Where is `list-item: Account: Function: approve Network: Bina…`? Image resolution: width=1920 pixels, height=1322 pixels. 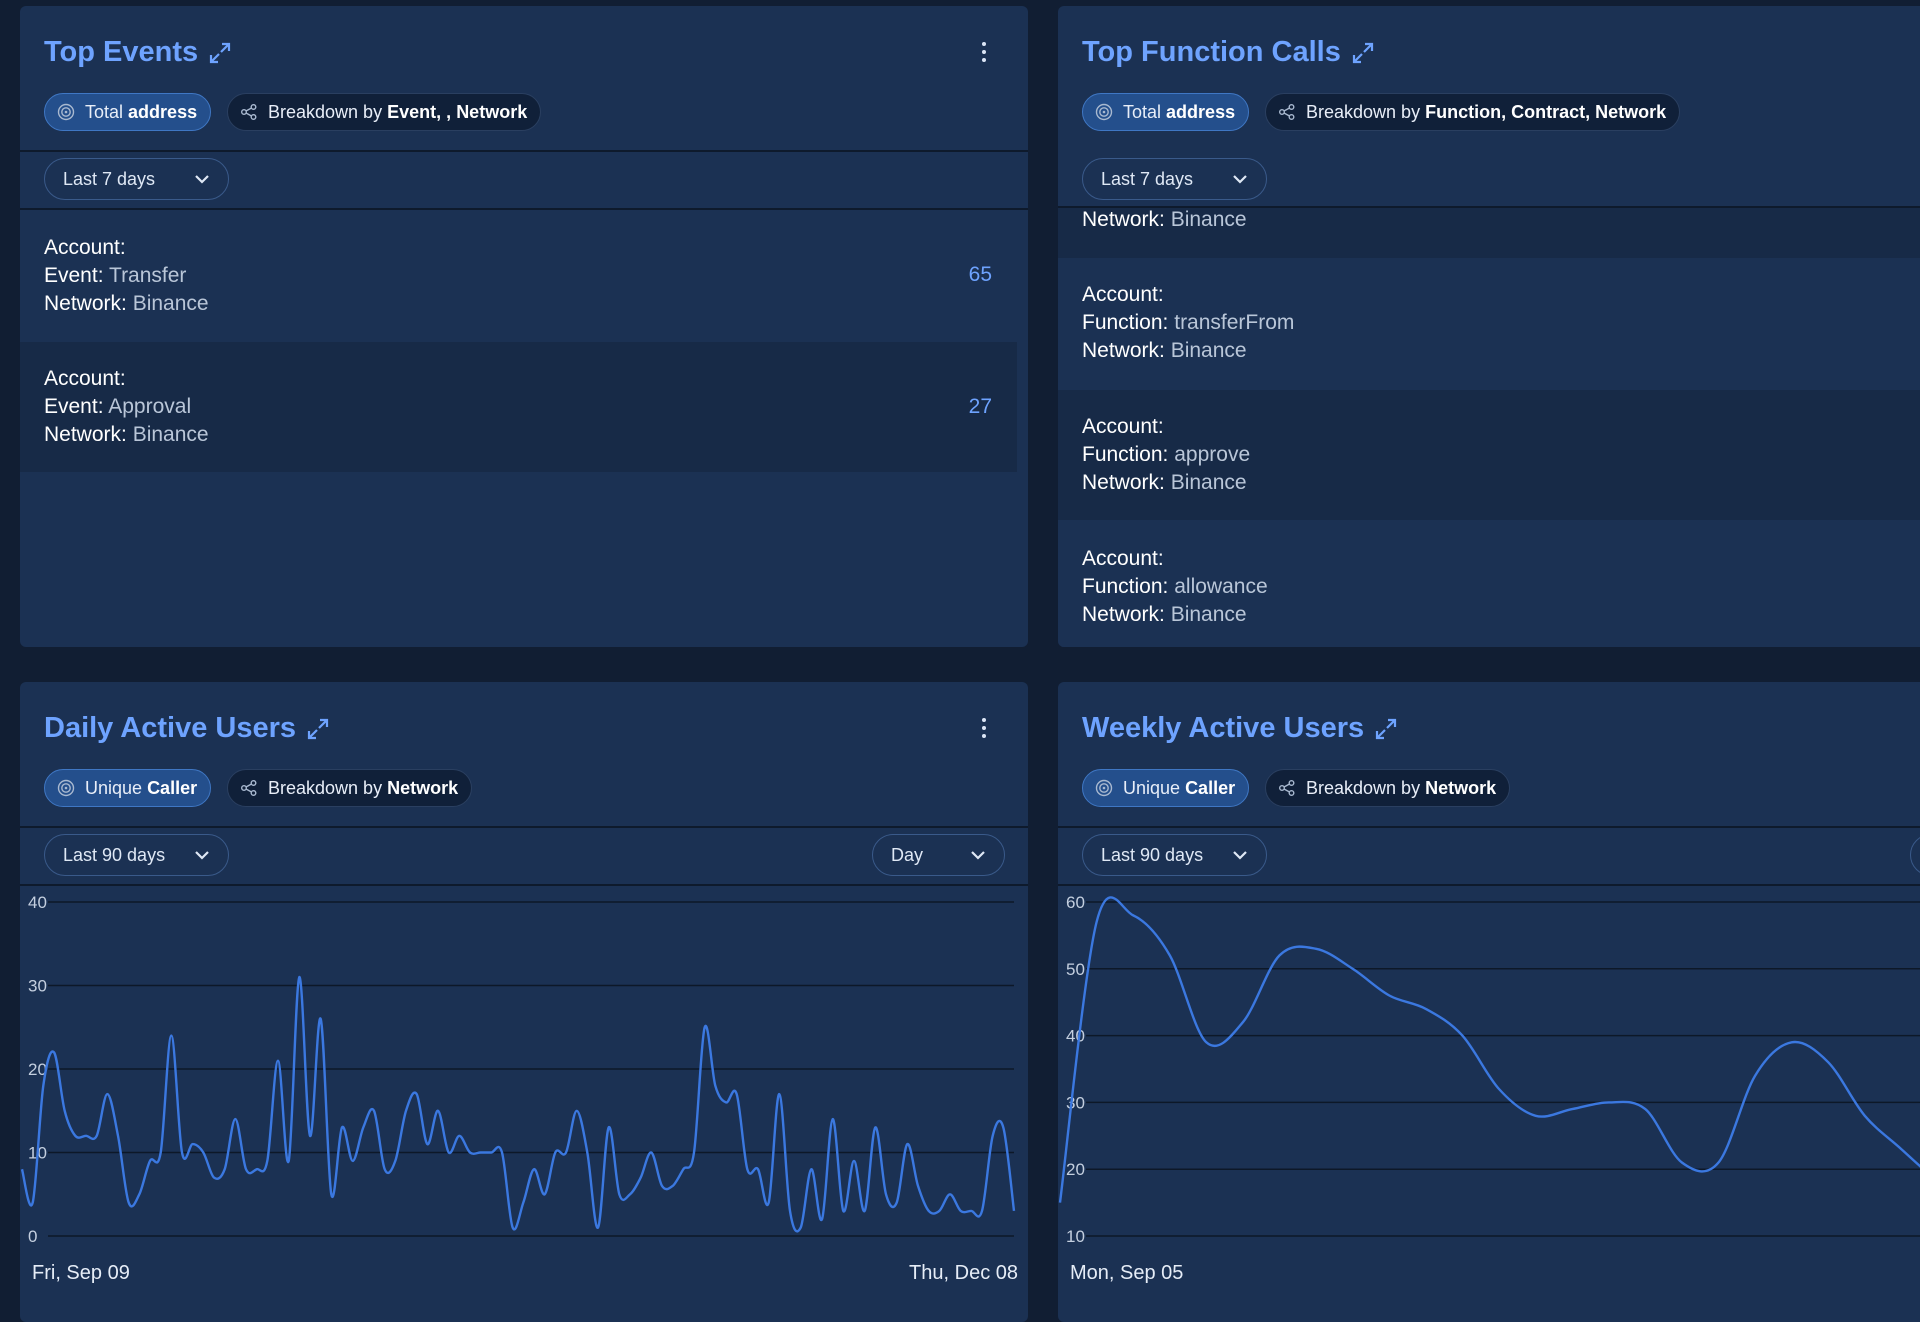 list-item: Account: Function: approve Network: Bina… is located at coordinates (1489, 455).